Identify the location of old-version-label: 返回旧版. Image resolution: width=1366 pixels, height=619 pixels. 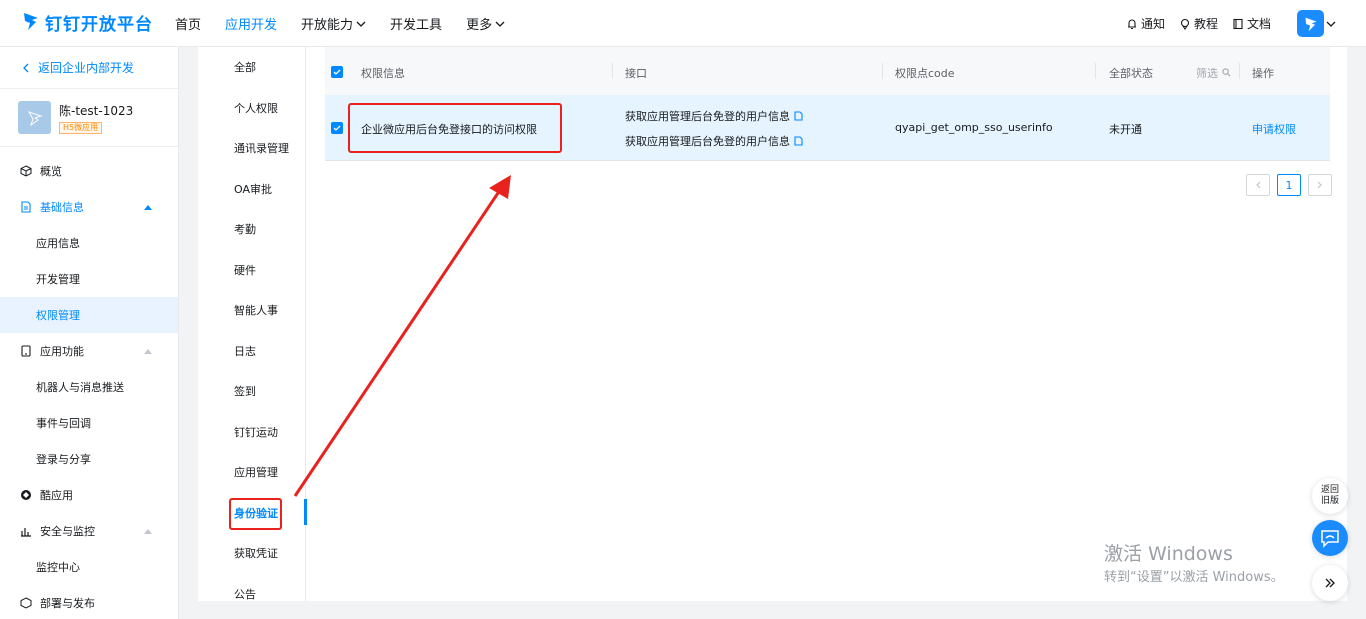
(1329, 495).